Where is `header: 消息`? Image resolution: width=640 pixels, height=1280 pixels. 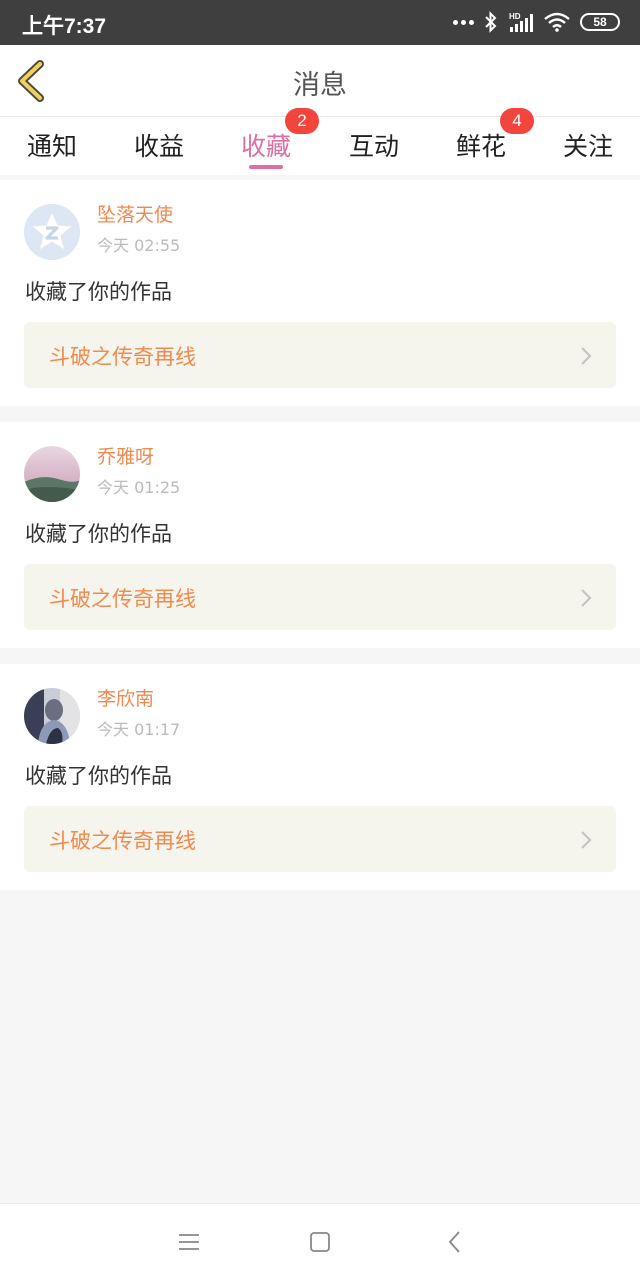
header: 消息 is located at coordinates (320, 81).